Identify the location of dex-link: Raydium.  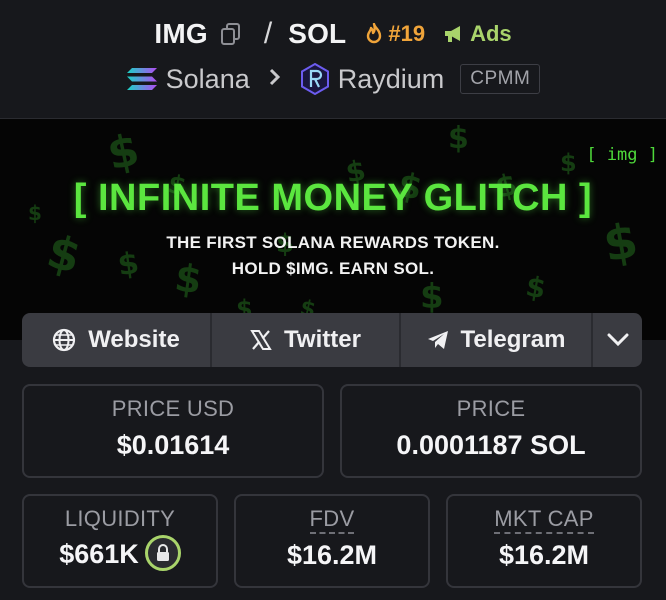
(372, 79).